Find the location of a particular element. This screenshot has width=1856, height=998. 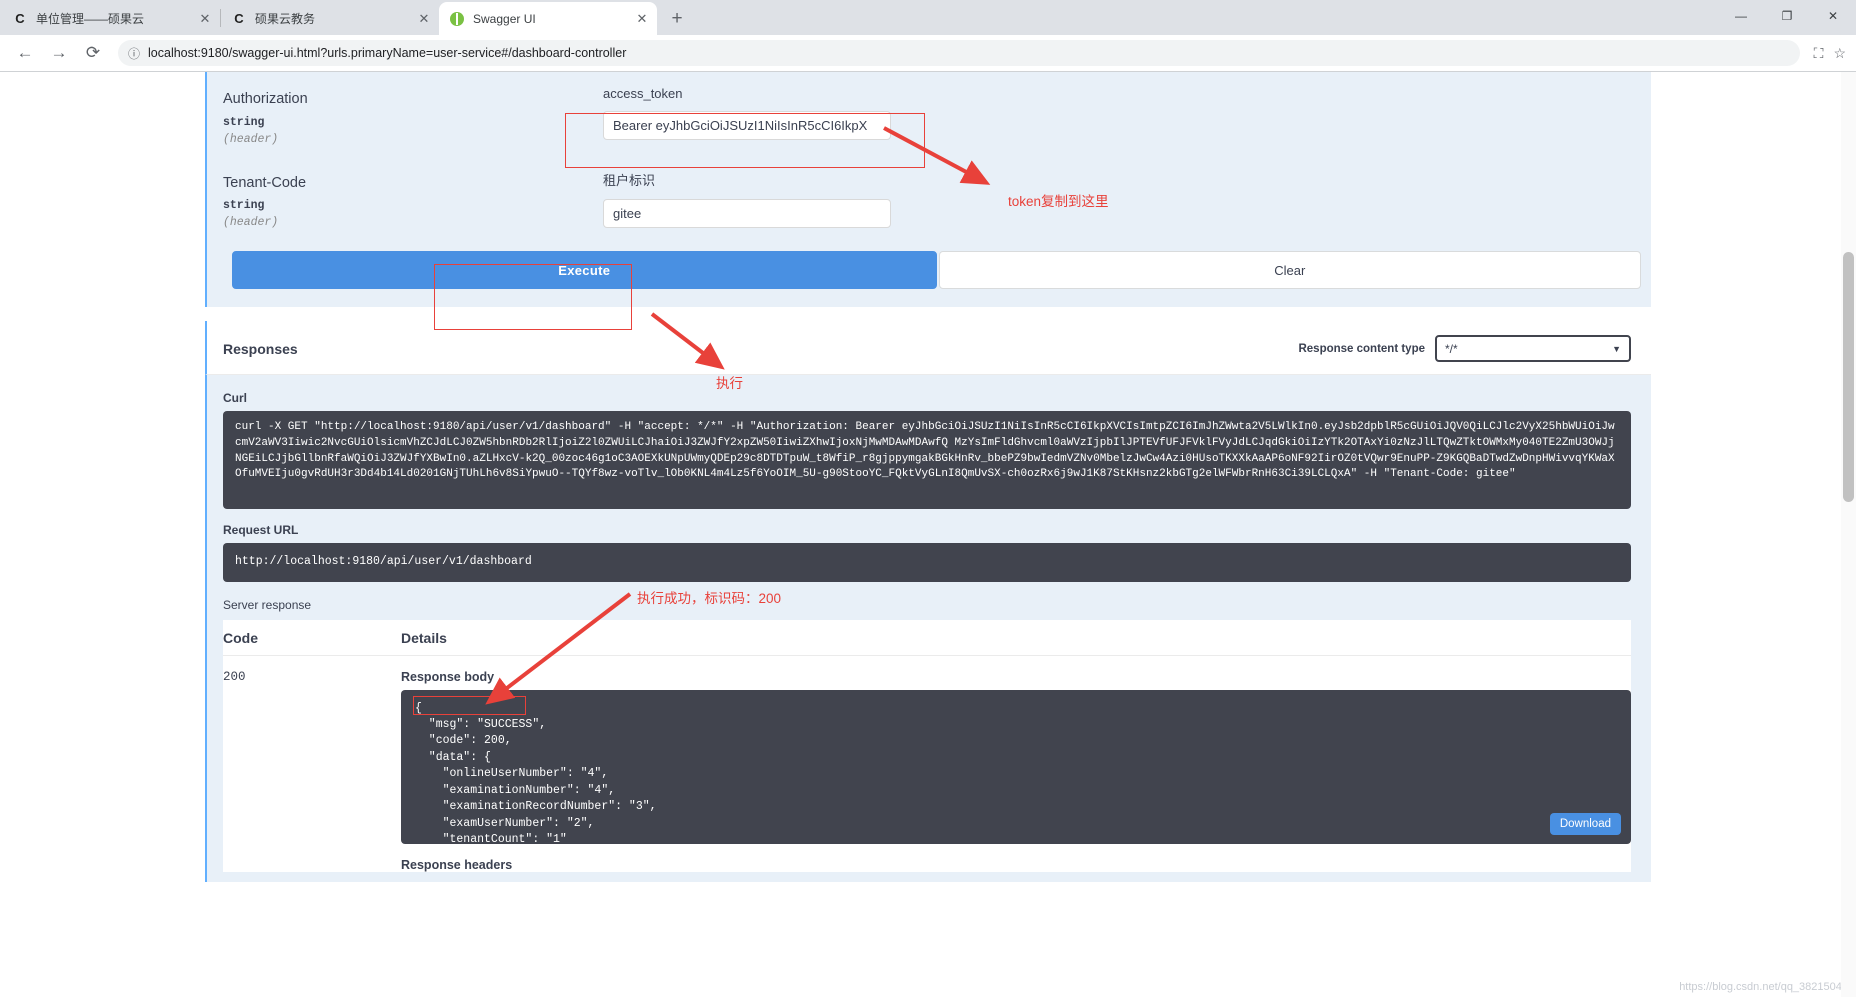

translate-icon: ⛶ is located at coordinates (1819, 53).